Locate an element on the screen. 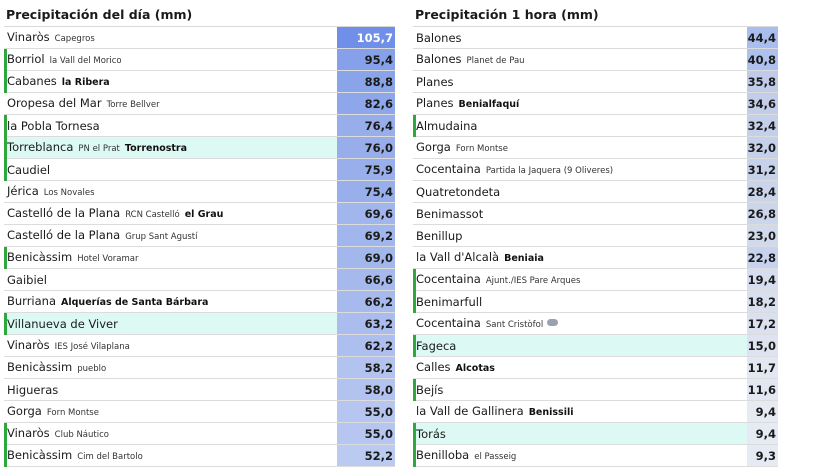  table-row: Benimarfull 18,2 is located at coordinates (595, 302).